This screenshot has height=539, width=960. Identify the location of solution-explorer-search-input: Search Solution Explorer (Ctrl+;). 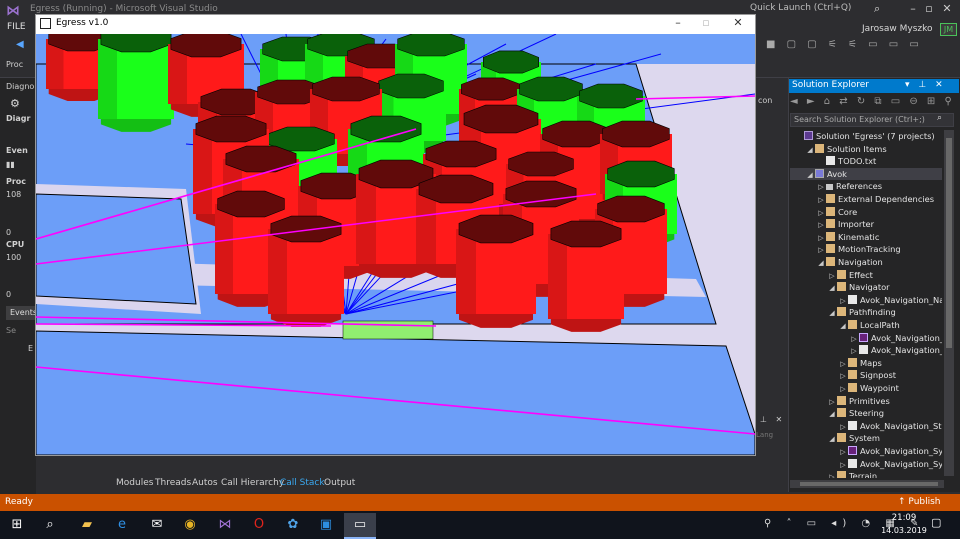
(872, 120).